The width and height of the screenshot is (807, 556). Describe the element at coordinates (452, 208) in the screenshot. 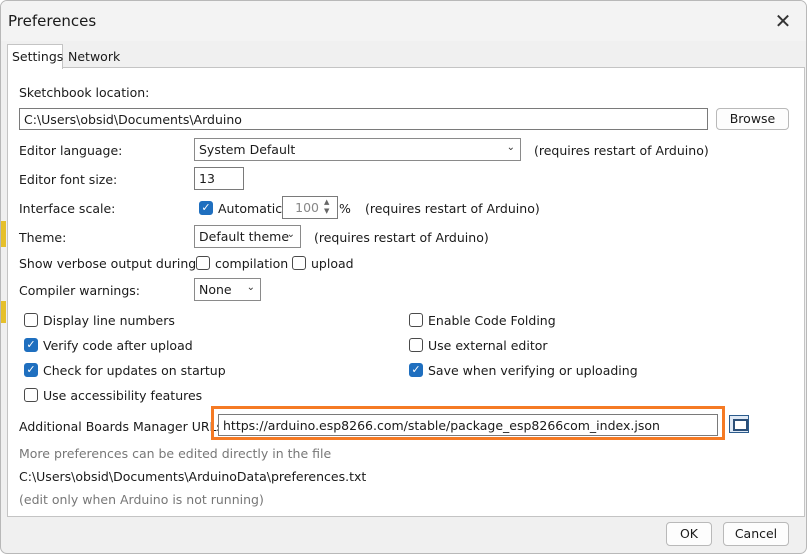

I see `scale-restart-note: (requires restart of Arduino)` at that location.